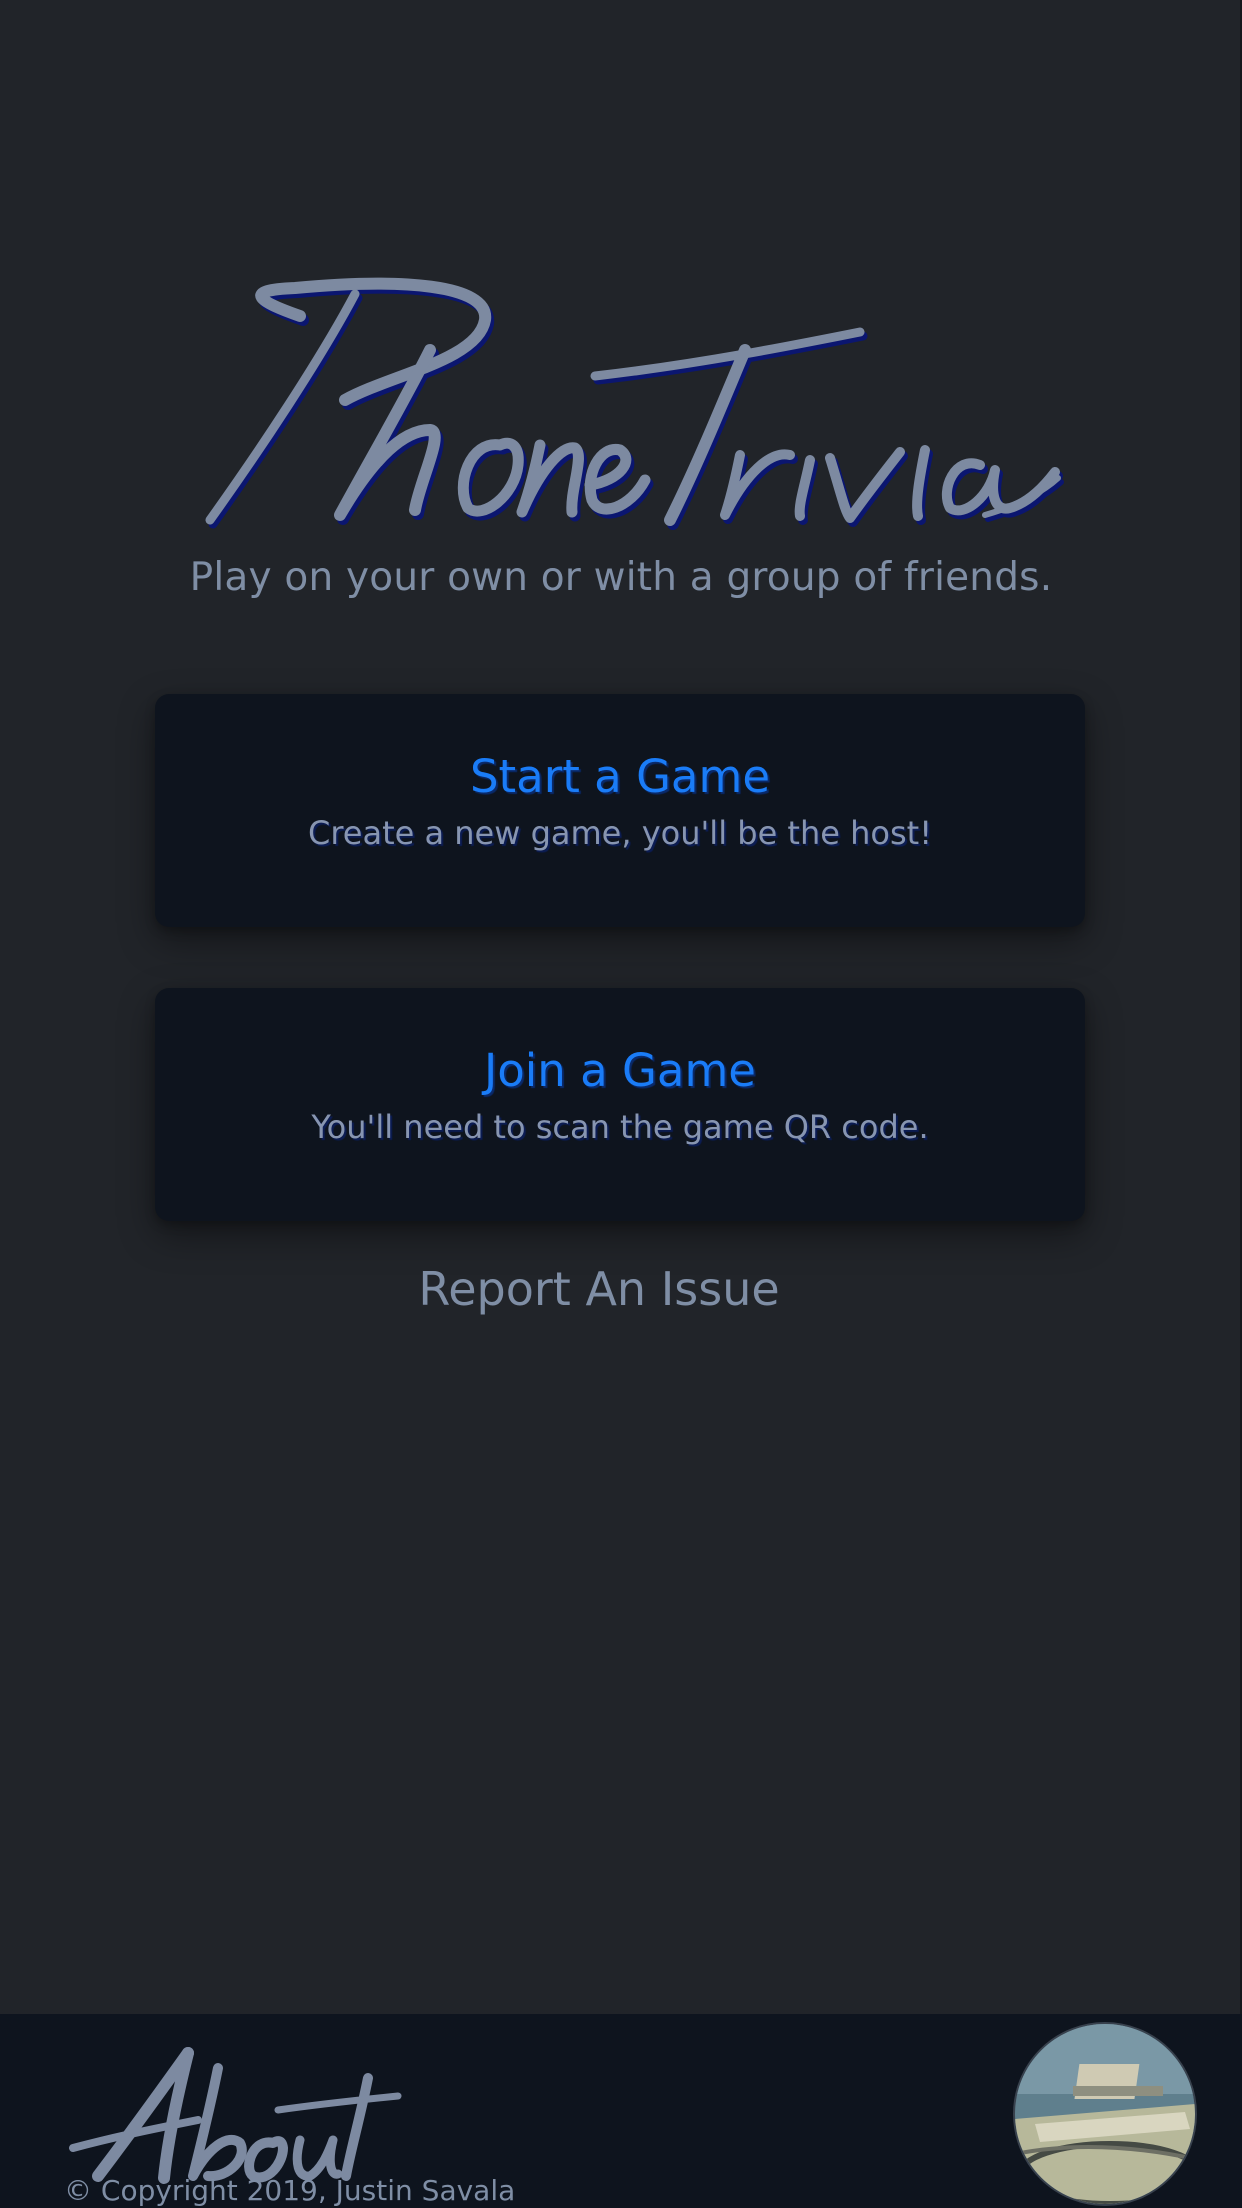 This screenshot has height=2208, width=1242. I want to click on about-script-graphic, so click(235, 2115).